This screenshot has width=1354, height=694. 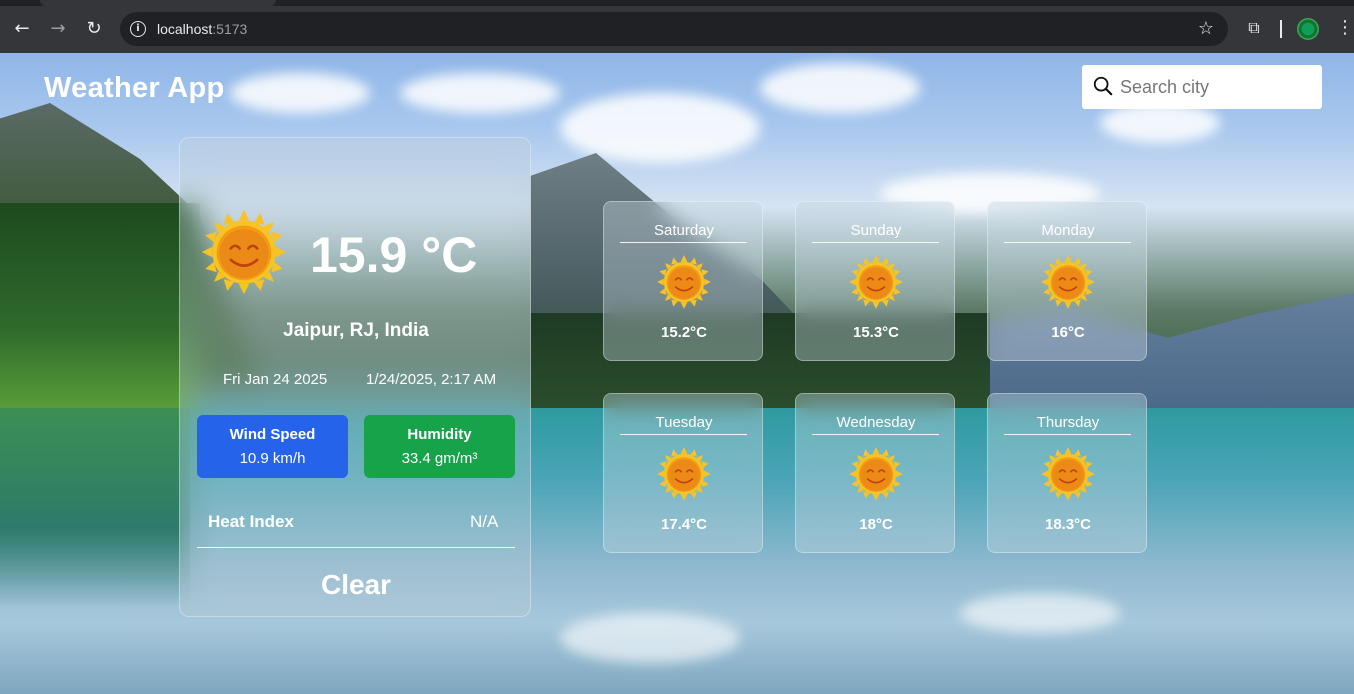 I want to click on clear-button: Clear, so click(x=356, y=585).